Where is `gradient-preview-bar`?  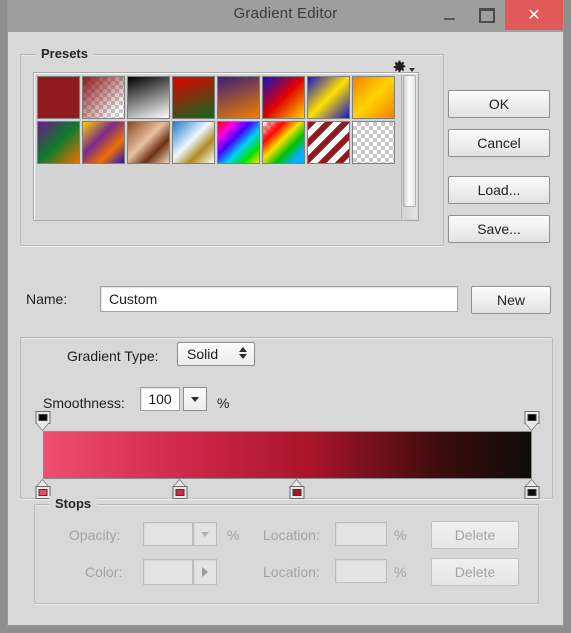
gradient-preview-bar is located at coordinates (287, 455).